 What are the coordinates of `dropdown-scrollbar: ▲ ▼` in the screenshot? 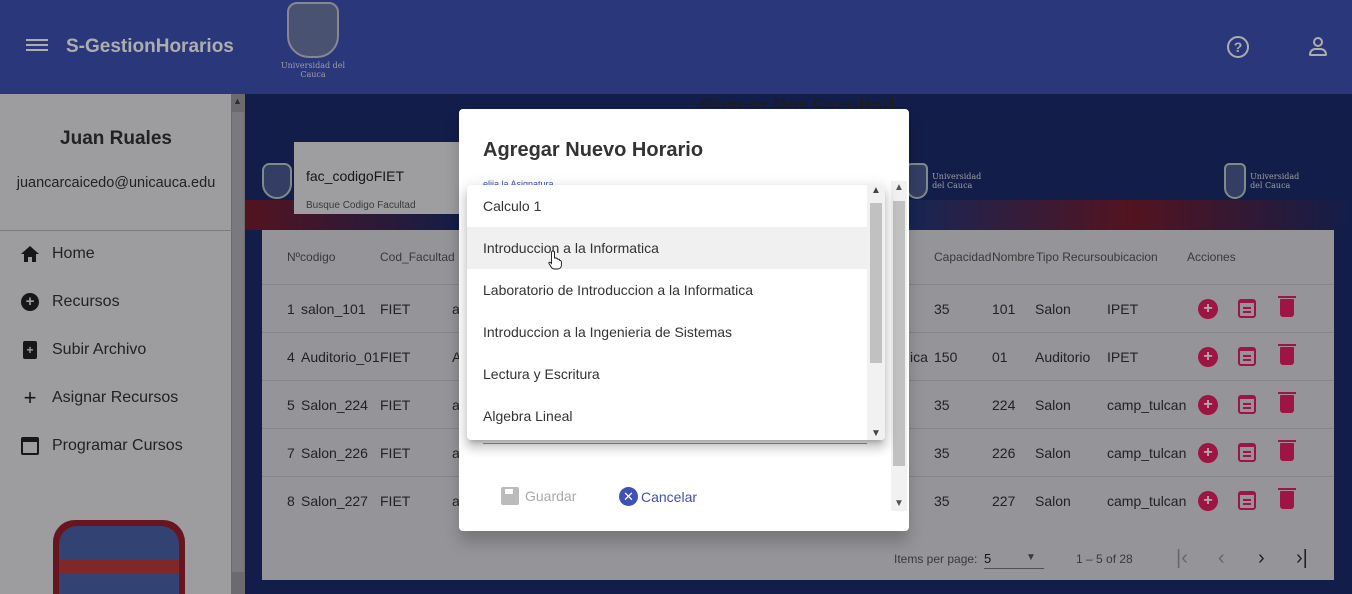 It's located at (876, 312).